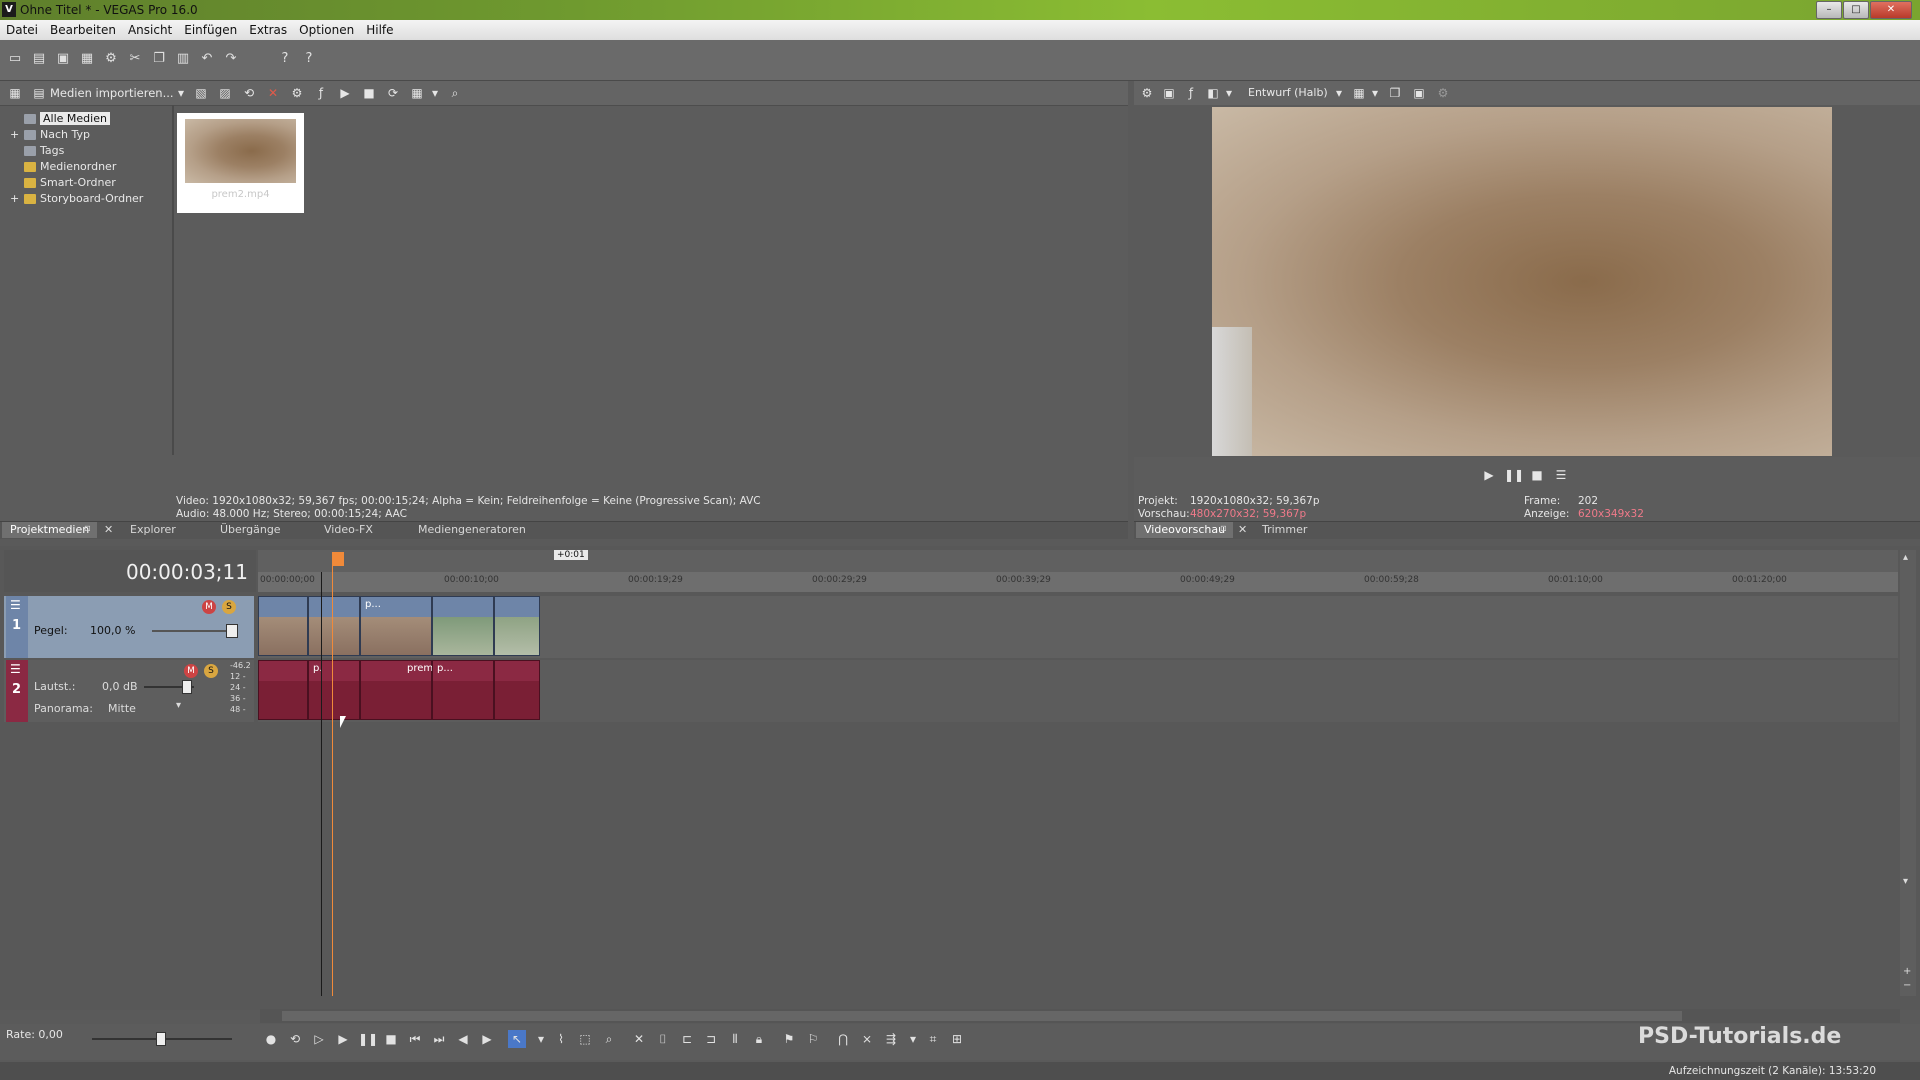 The width and height of the screenshot is (1920, 1080). What do you see at coordinates (1907, 985) in the screenshot?
I see `zoom-out-icon: −` at bounding box center [1907, 985].